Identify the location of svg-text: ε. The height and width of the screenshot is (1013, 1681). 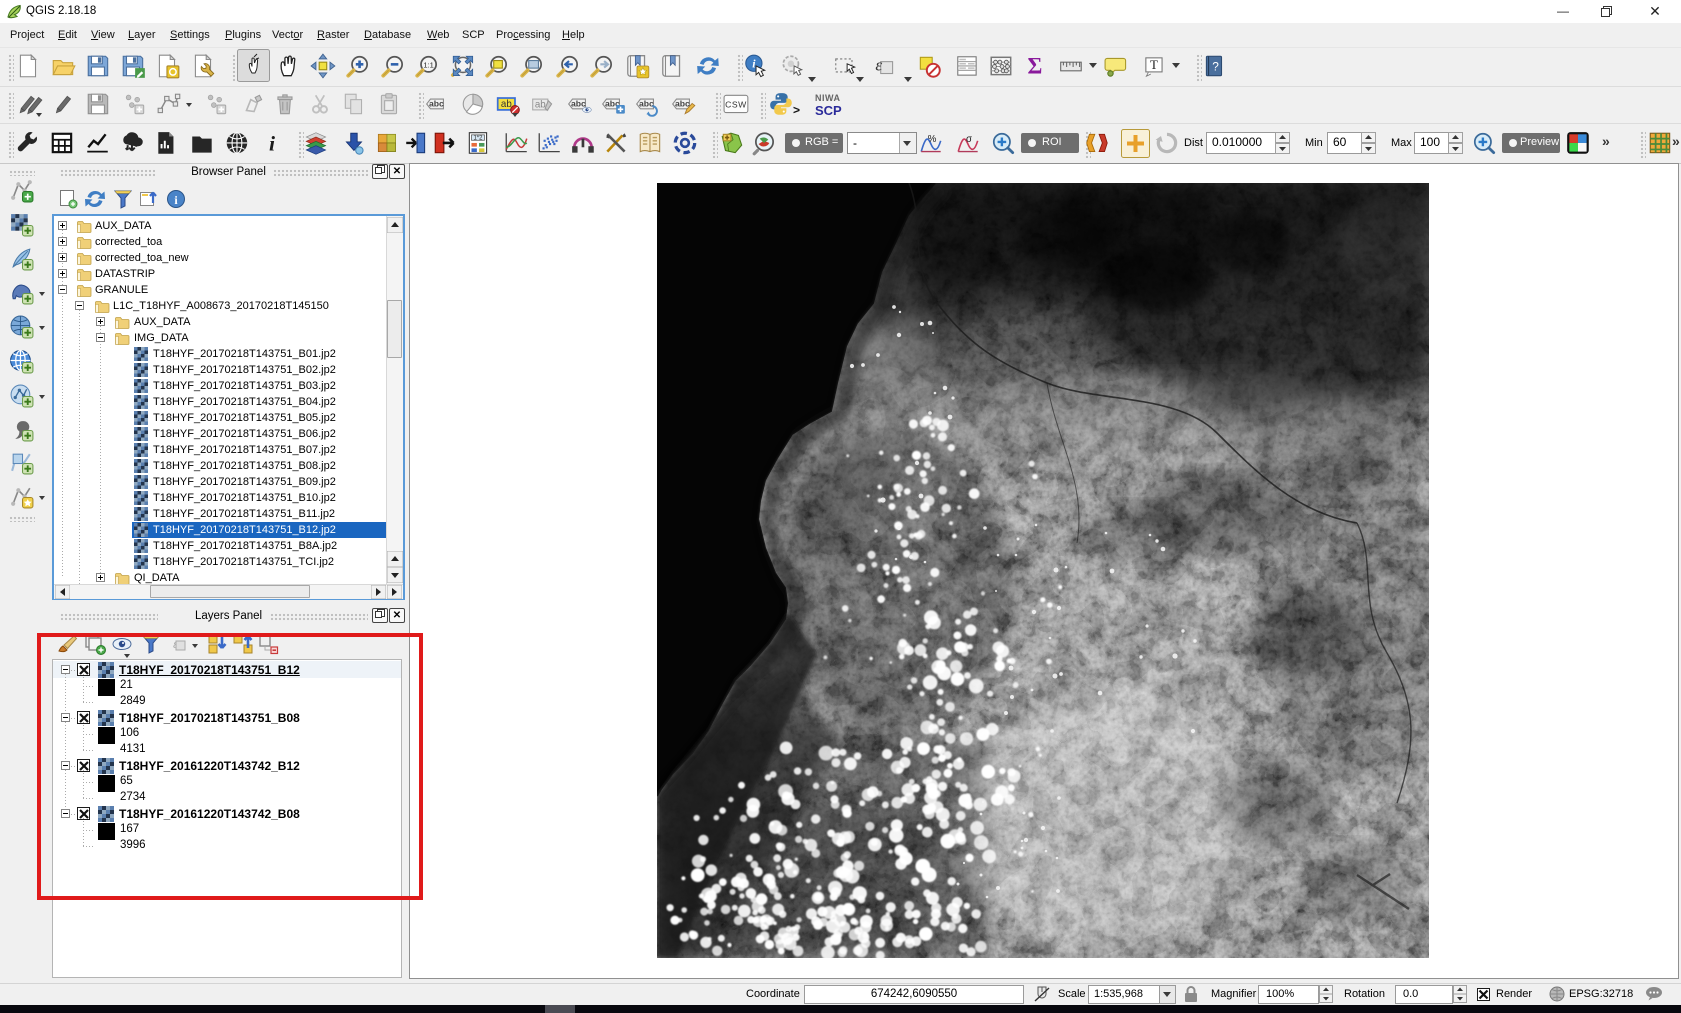
(878, 64).